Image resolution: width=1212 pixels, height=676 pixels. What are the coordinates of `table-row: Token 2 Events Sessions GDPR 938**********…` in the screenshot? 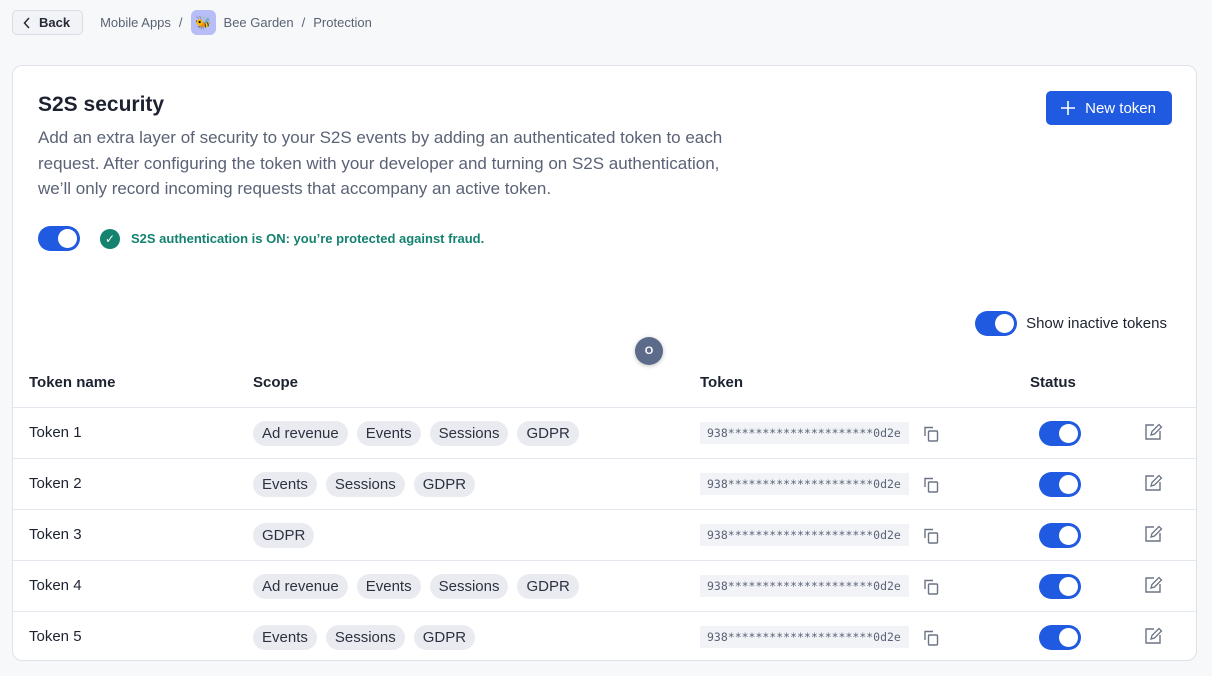 It's located at (604, 484).